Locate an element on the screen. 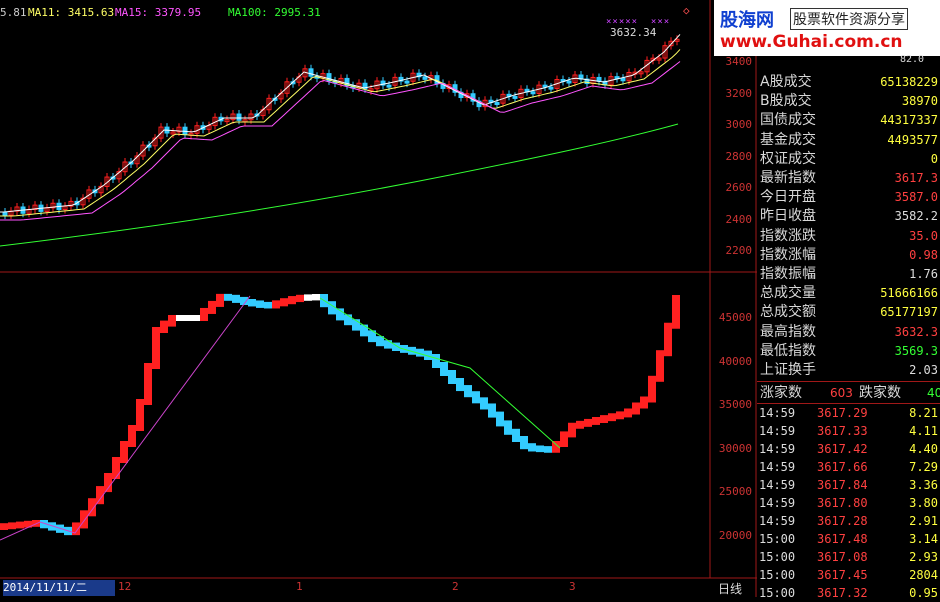 The width and height of the screenshot is (940, 602). stat-label: A股成交 is located at coordinates (786, 82).